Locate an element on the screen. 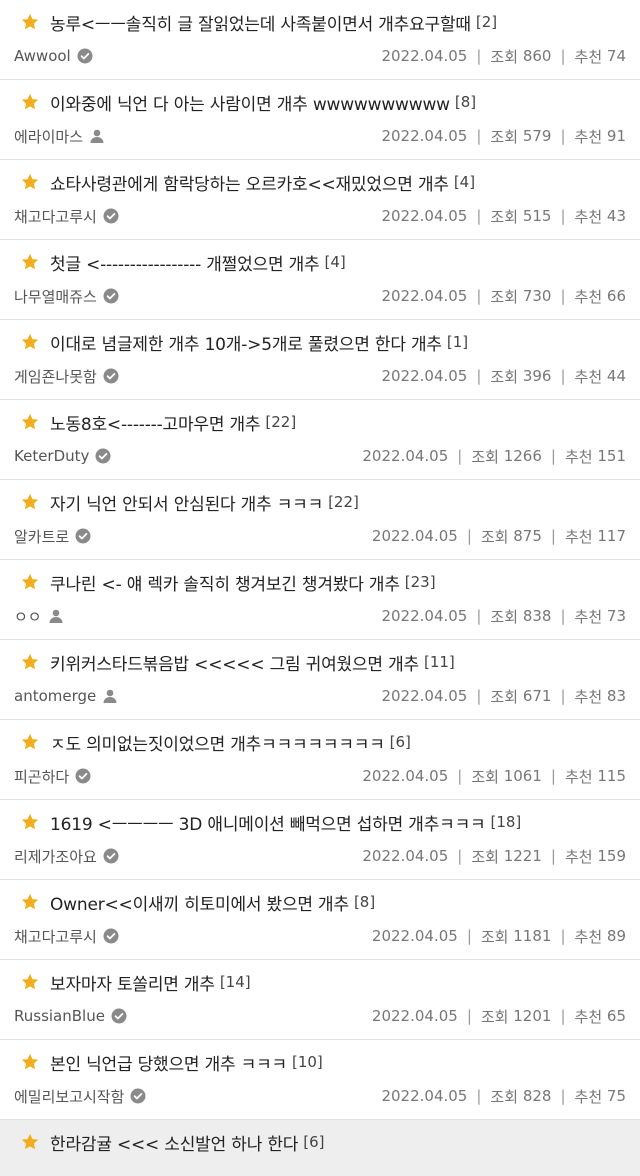  post-title-line: 키위커스타드볶음밥 <<<<< 그림 귀여웠으면 개추 [11] is located at coordinates (324, 662).